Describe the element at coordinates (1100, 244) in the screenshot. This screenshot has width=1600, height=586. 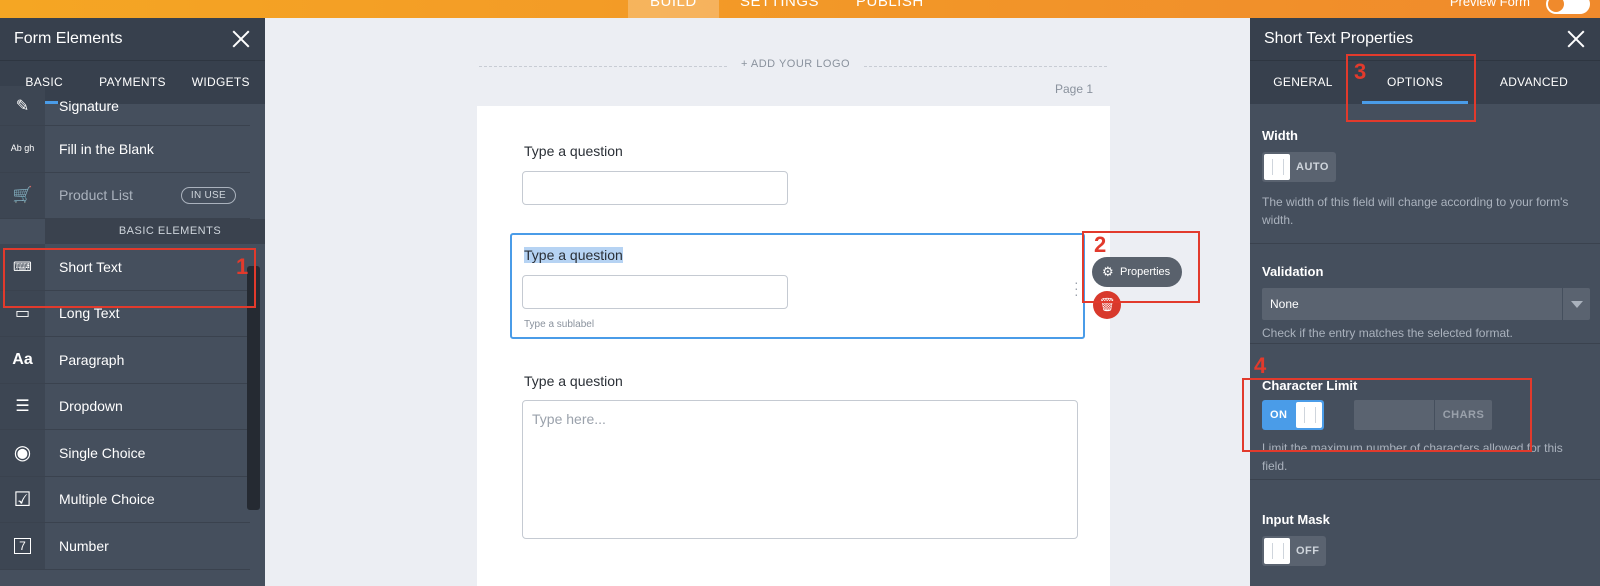
I see `annotation-number-2: 2` at that location.